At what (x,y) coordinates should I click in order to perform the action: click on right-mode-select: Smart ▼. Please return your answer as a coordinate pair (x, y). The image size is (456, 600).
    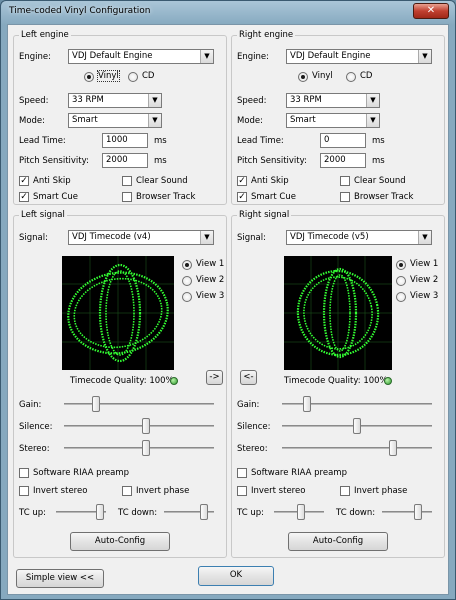
    Looking at the image, I should click on (333, 120).